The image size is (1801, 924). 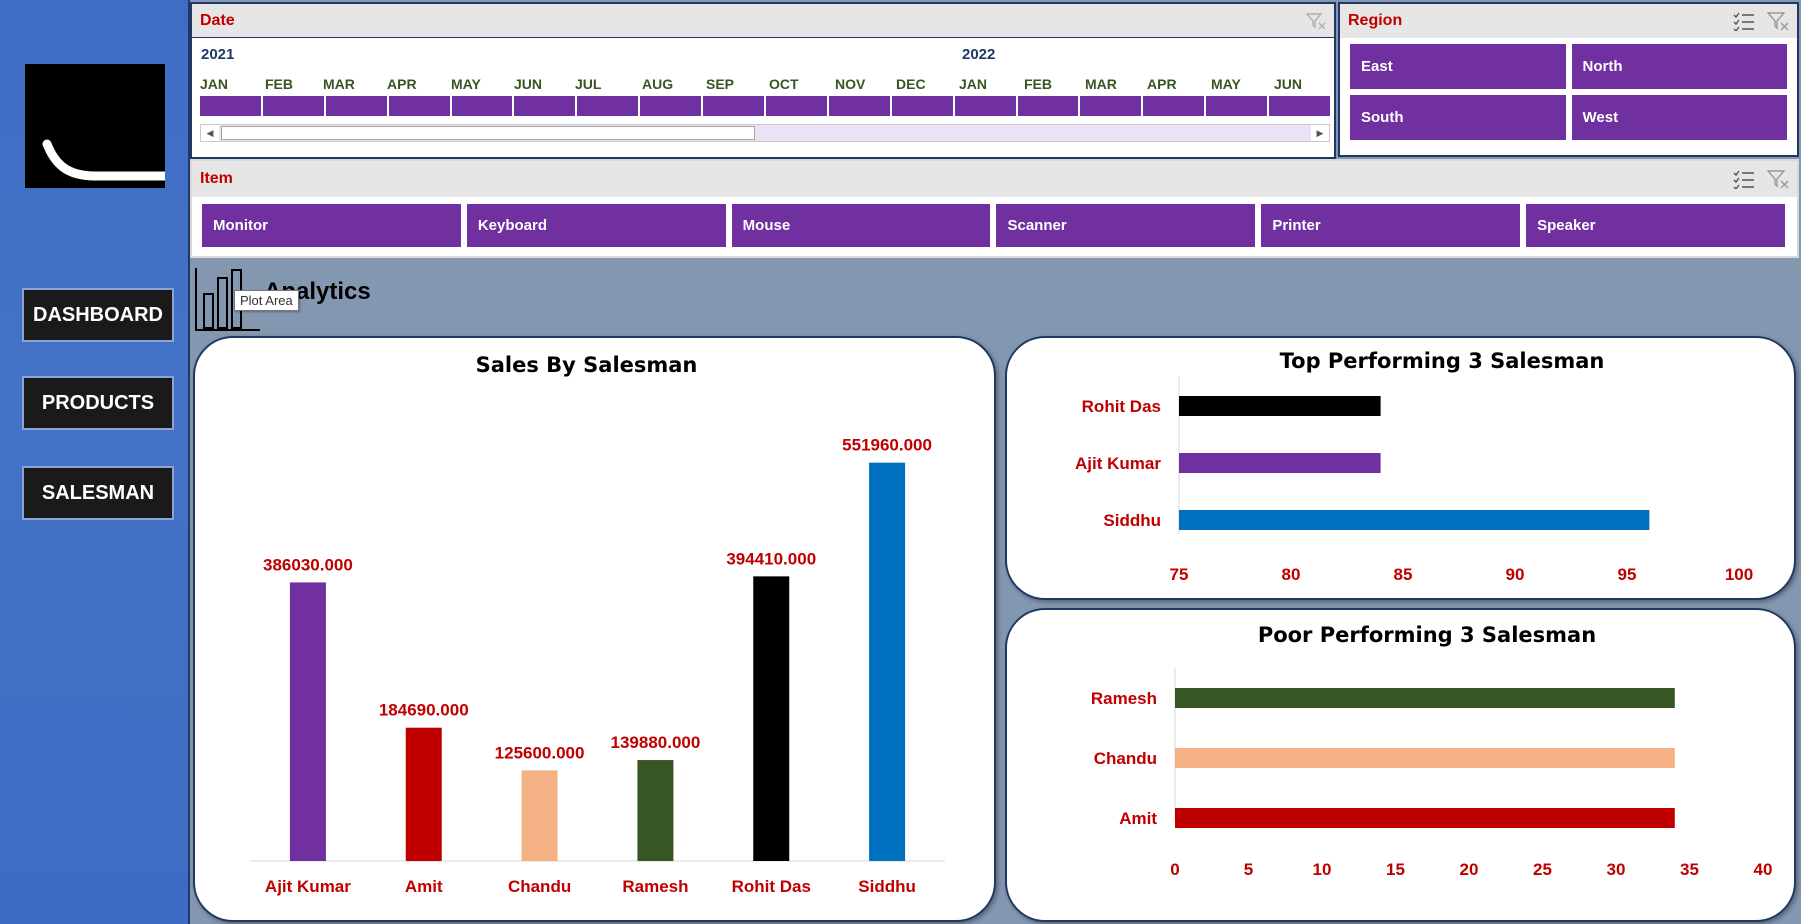 I want to click on timeline-scrollbar: ◀ ▶, so click(x=765, y=133).